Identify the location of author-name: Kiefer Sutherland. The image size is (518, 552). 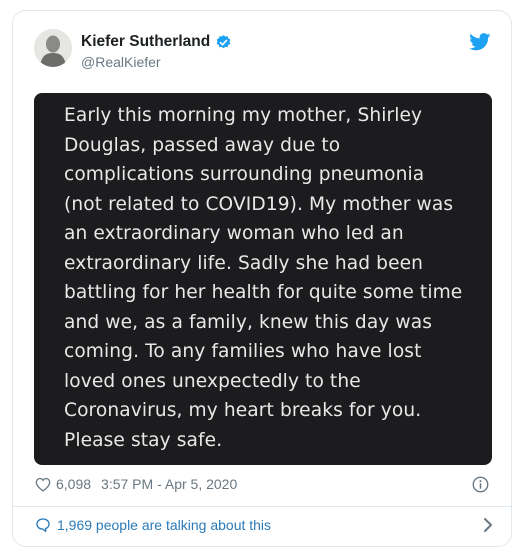
(145, 42).